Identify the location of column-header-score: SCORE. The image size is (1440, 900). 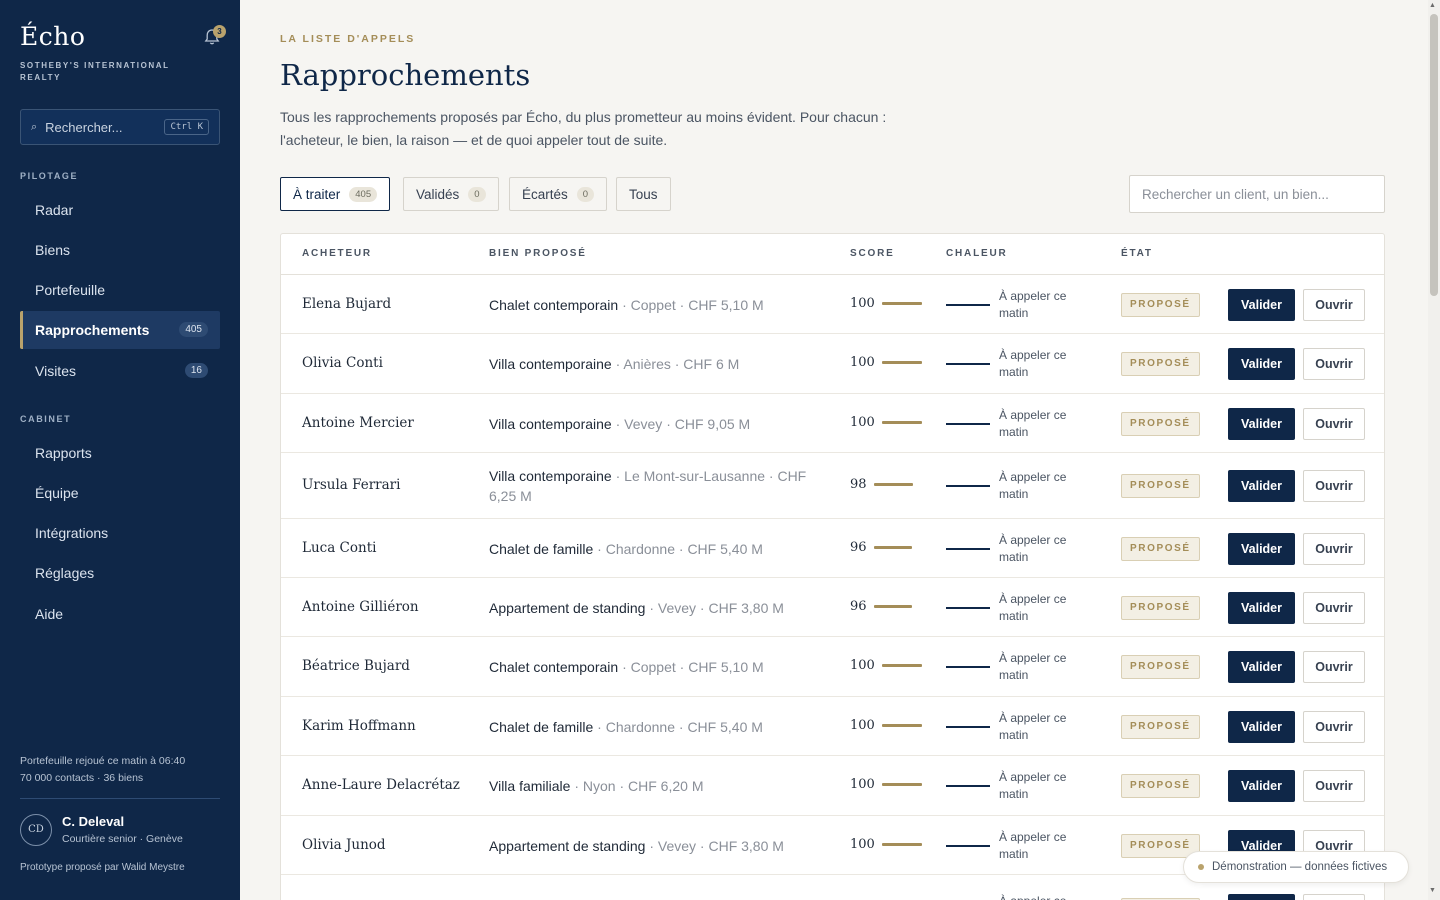
(872, 253).